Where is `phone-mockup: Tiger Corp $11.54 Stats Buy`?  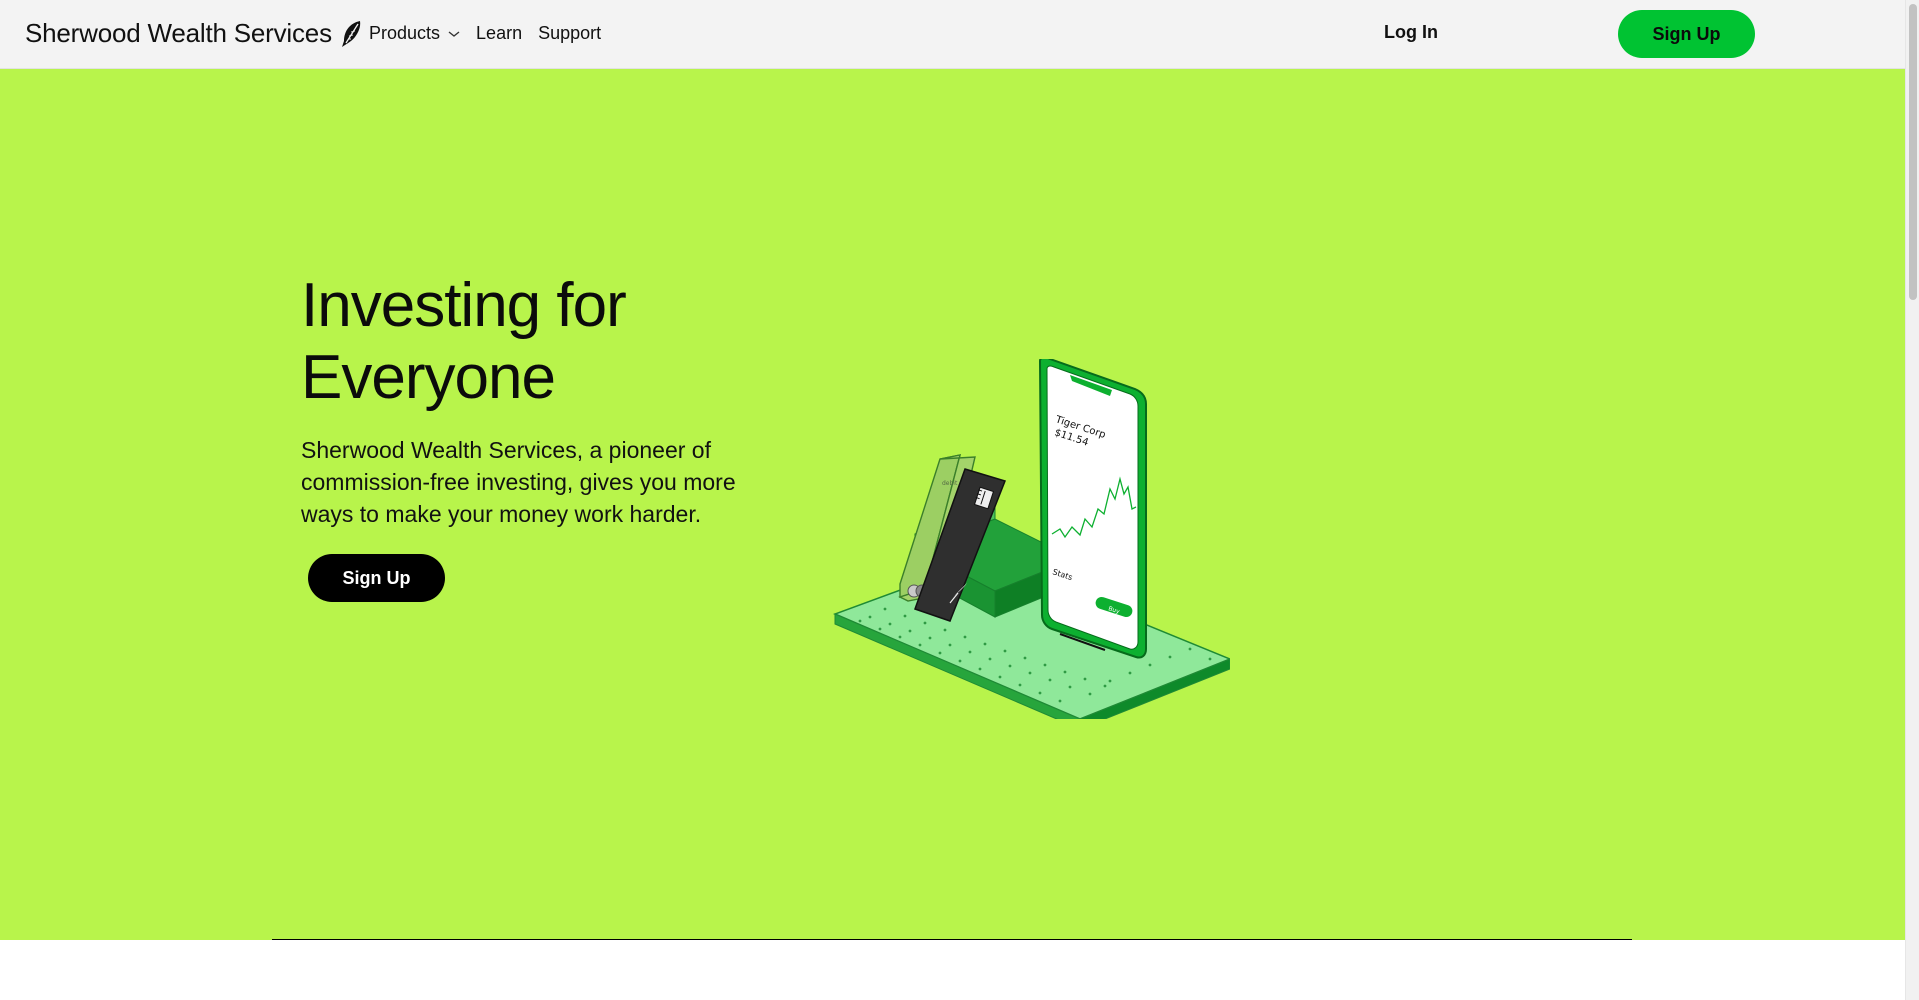 phone-mockup: Tiger Corp $11.54 Stats Buy is located at coordinates (1092, 509).